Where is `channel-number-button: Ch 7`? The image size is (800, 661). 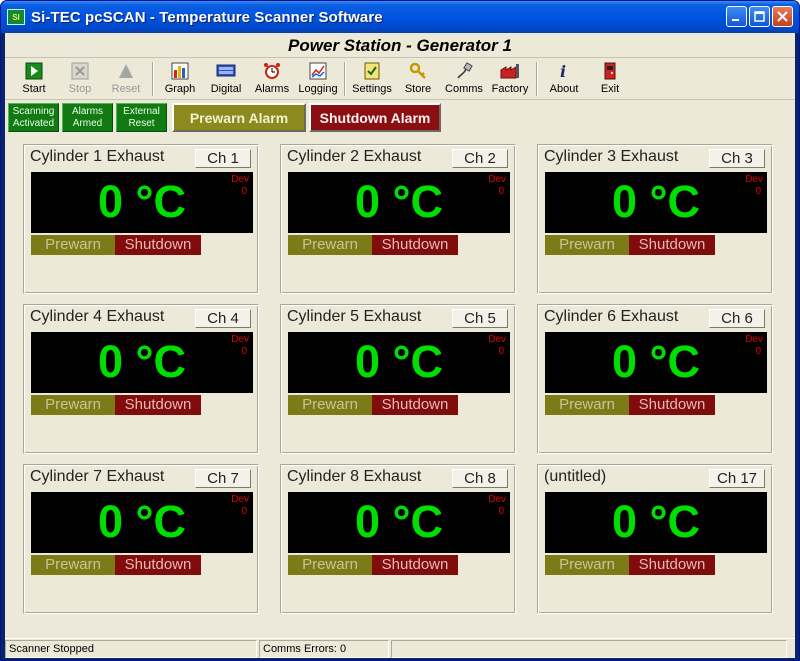
channel-number-button: Ch 7 is located at coordinates (223, 478).